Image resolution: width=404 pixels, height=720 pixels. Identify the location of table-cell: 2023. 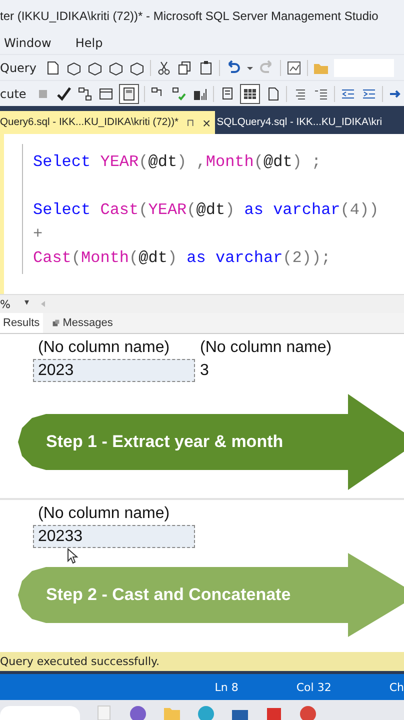
(114, 370).